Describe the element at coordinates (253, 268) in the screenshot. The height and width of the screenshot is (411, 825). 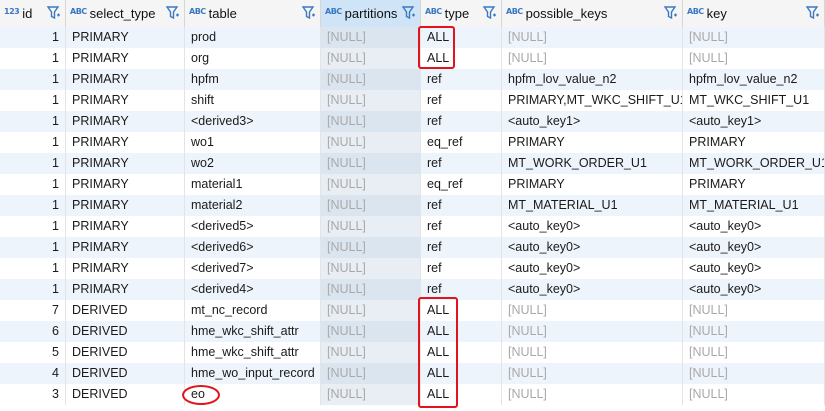
I see `cell-table: <derived7>` at that location.